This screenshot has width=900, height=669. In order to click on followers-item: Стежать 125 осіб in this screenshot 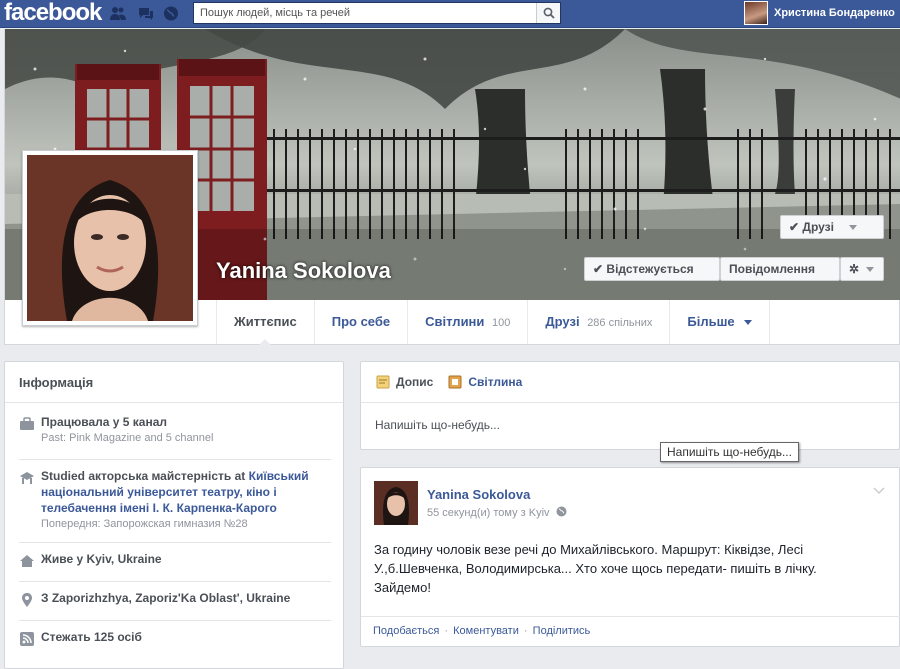, I will do `click(175, 642)`.